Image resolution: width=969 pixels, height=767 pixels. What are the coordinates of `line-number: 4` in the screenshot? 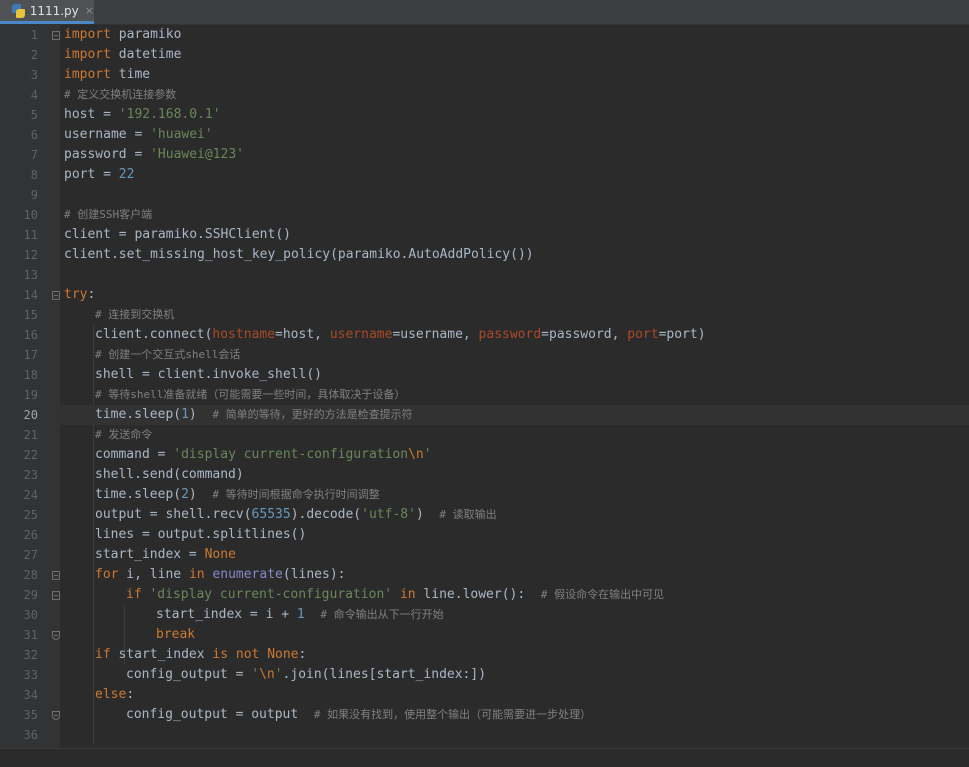 It's located at (34, 95).